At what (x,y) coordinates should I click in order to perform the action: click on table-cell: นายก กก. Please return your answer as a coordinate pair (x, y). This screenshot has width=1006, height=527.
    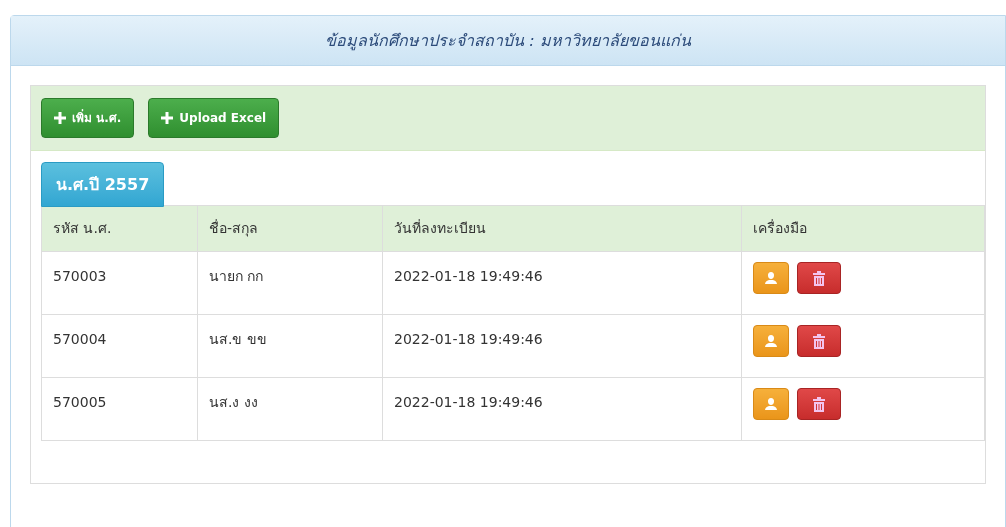
    Looking at the image, I should click on (290, 283).